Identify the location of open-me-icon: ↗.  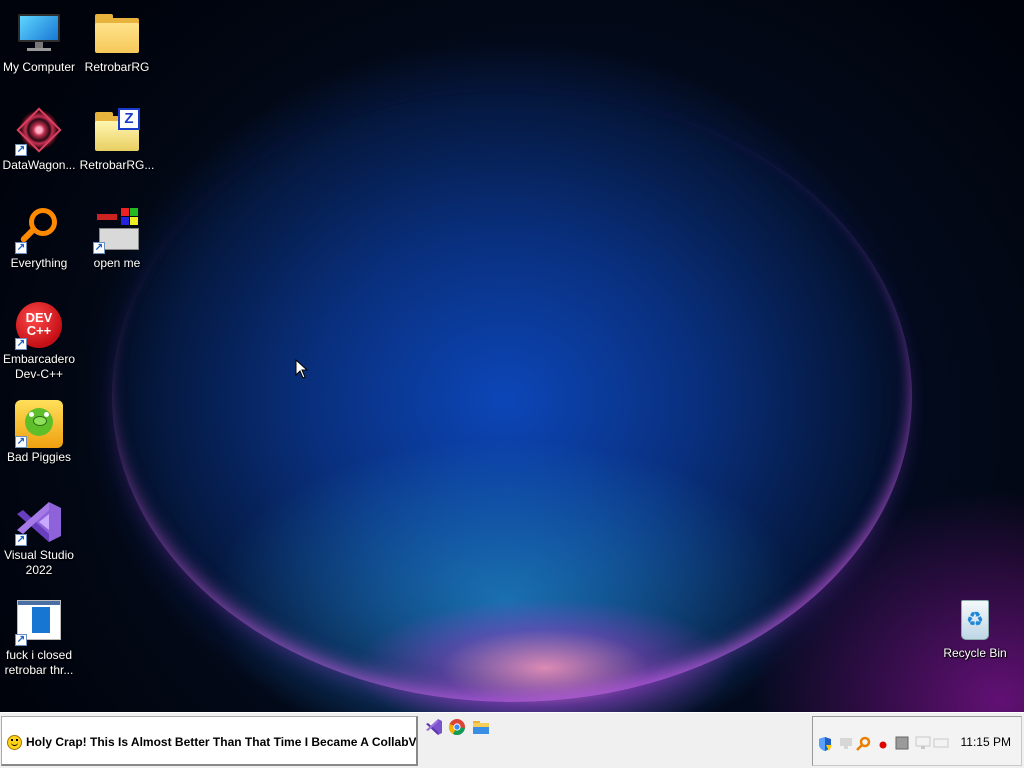
(117, 230).